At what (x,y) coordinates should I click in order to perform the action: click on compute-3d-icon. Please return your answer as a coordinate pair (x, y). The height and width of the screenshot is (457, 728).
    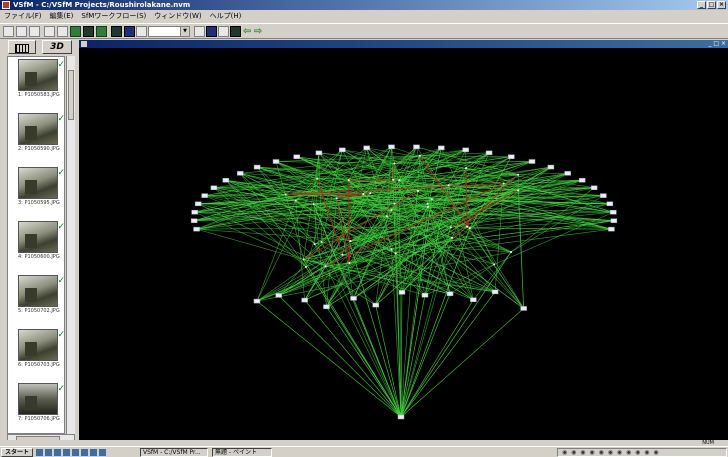
    Looking at the image, I should click on (88, 31).